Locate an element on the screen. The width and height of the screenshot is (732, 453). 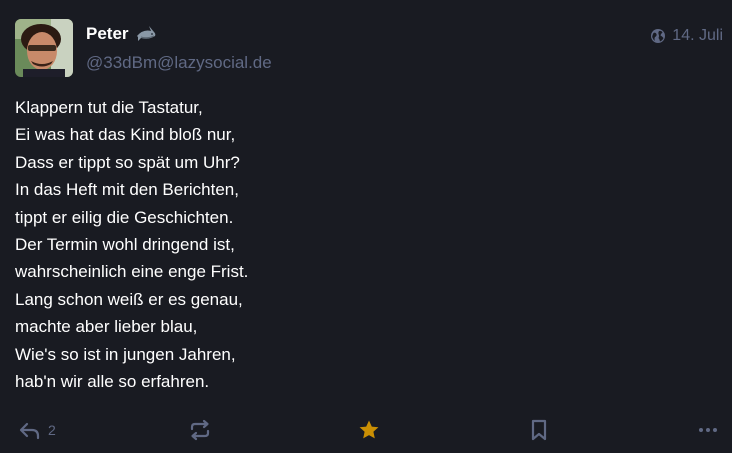
bookmark-button is located at coordinates (539, 430).